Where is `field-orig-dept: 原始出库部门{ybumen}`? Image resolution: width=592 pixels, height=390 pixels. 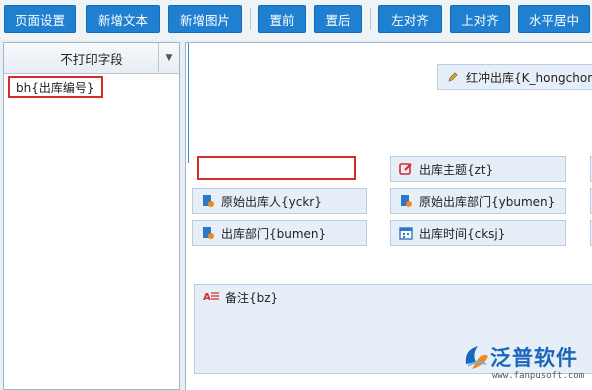
field-orig-dept: 原始出库部门{ybumen} is located at coordinates (478, 201).